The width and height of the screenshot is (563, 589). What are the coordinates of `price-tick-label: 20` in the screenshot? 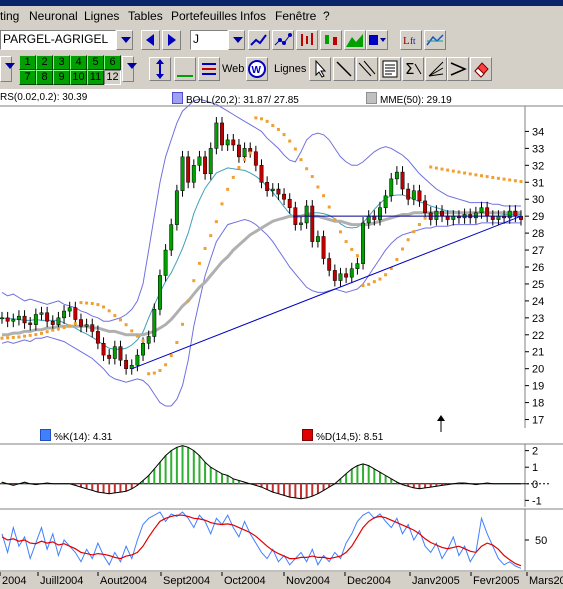 It's located at (538, 370).